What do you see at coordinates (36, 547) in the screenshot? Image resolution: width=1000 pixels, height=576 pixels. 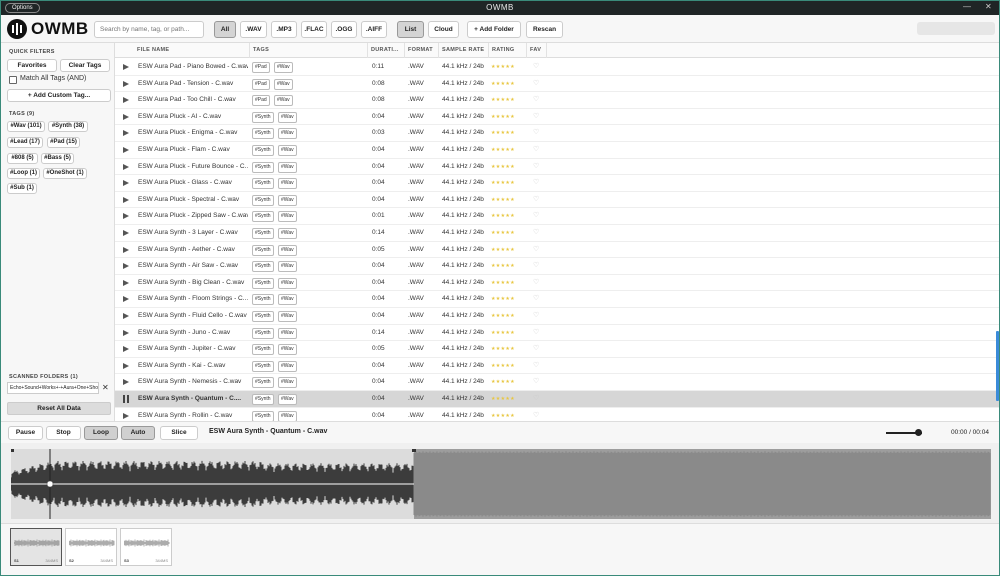 I see `slice-thumbnail: S1 344MS` at bounding box center [36, 547].